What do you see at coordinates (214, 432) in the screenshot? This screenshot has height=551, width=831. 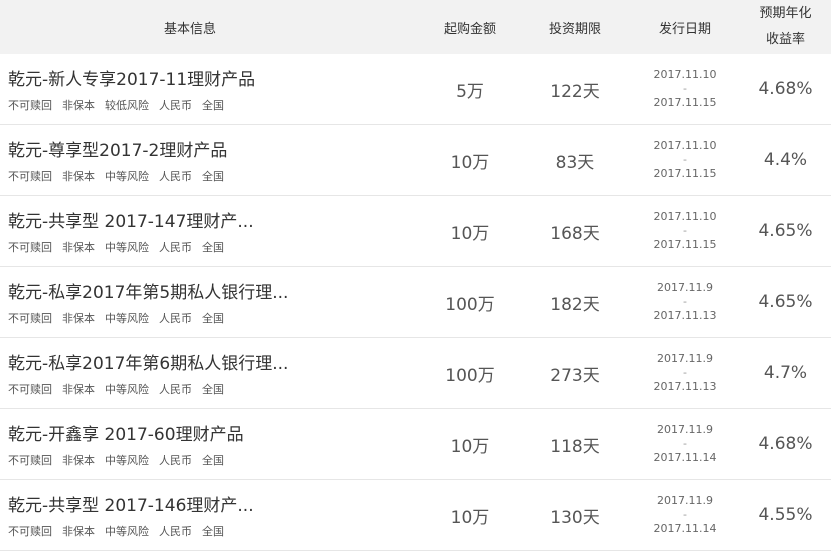 I see `product-name-link: 乾元-开鑫享 2017-60理财产品` at bounding box center [214, 432].